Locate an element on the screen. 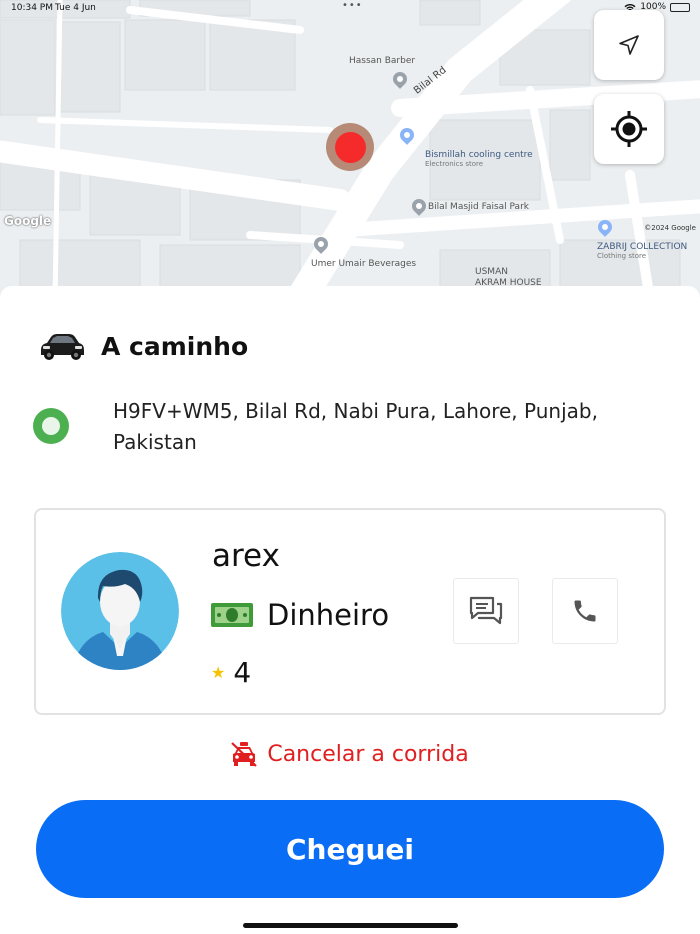  payment-method-row: Dinheiro is located at coordinates (299, 615).